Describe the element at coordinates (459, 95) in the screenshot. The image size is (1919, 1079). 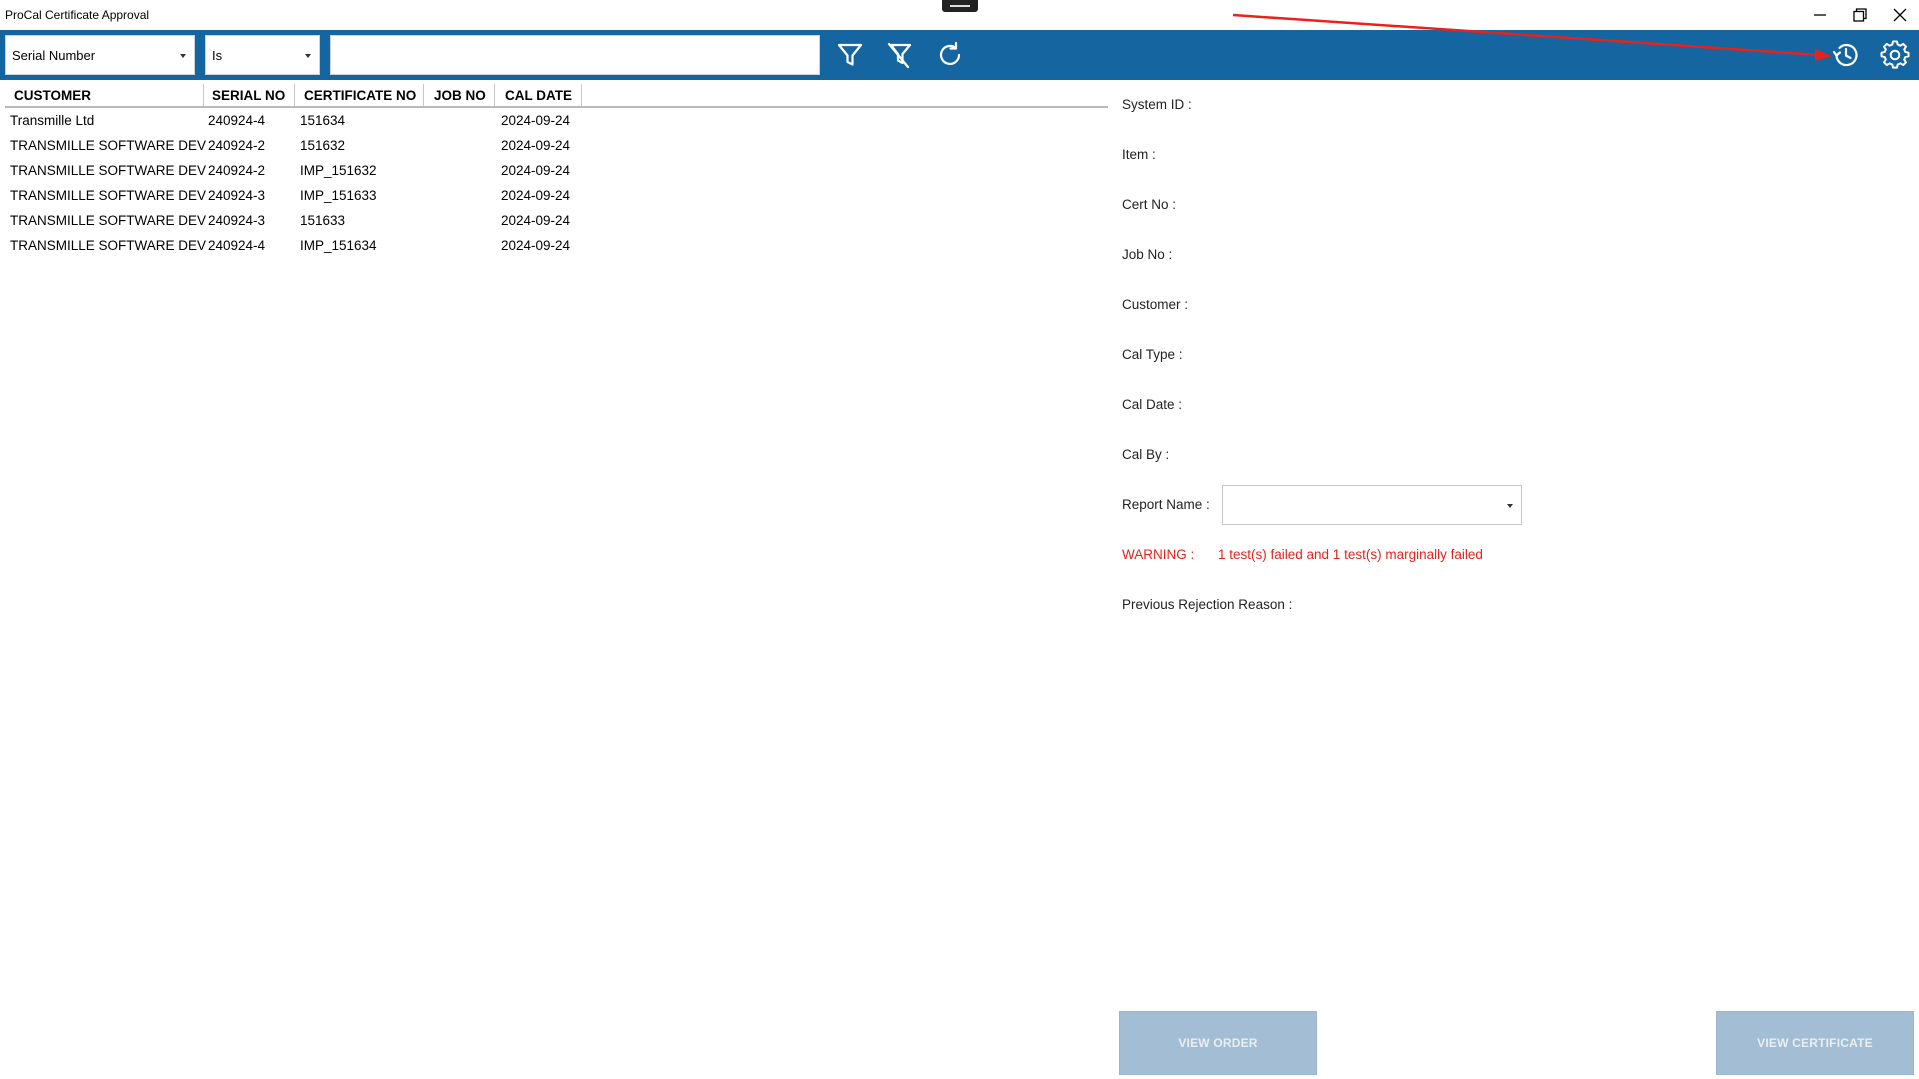
I see `column-header-job-no: JOB NO` at that location.